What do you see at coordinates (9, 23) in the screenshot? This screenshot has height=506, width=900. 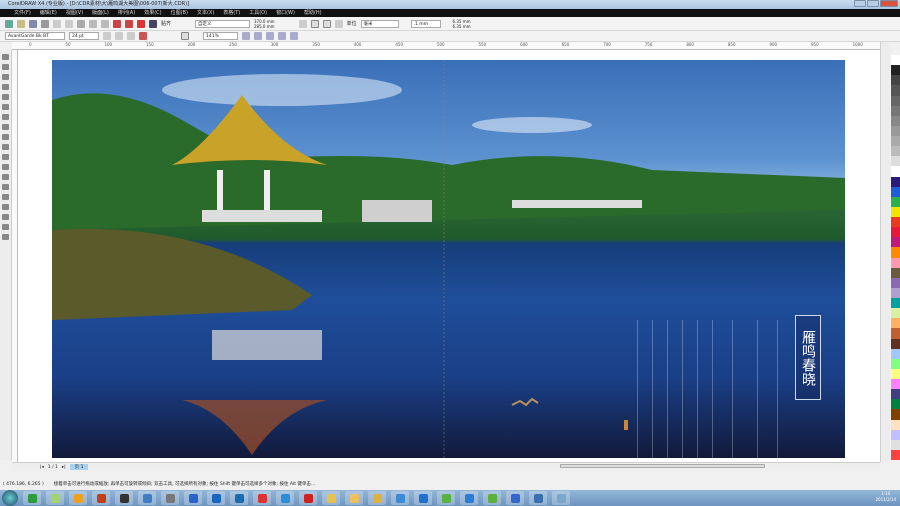 I see `new-icon` at bounding box center [9, 23].